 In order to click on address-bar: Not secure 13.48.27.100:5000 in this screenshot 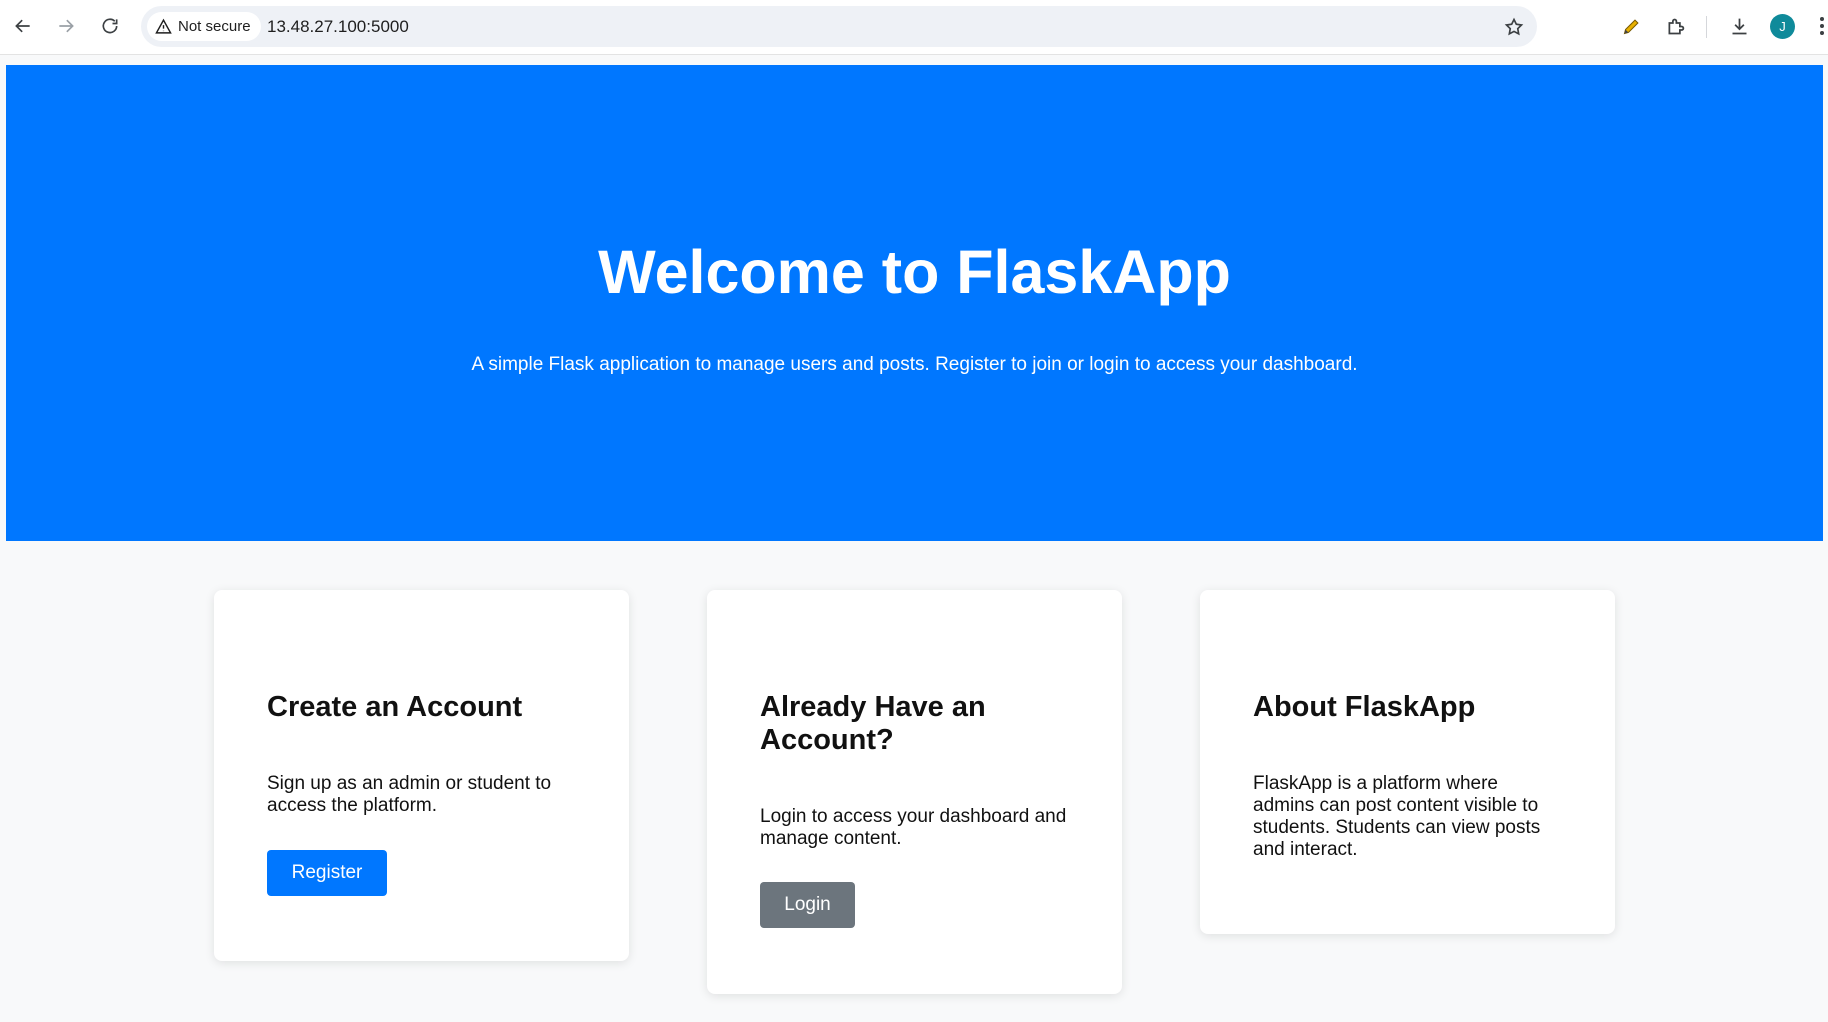, I will do `click(839, 26)`.